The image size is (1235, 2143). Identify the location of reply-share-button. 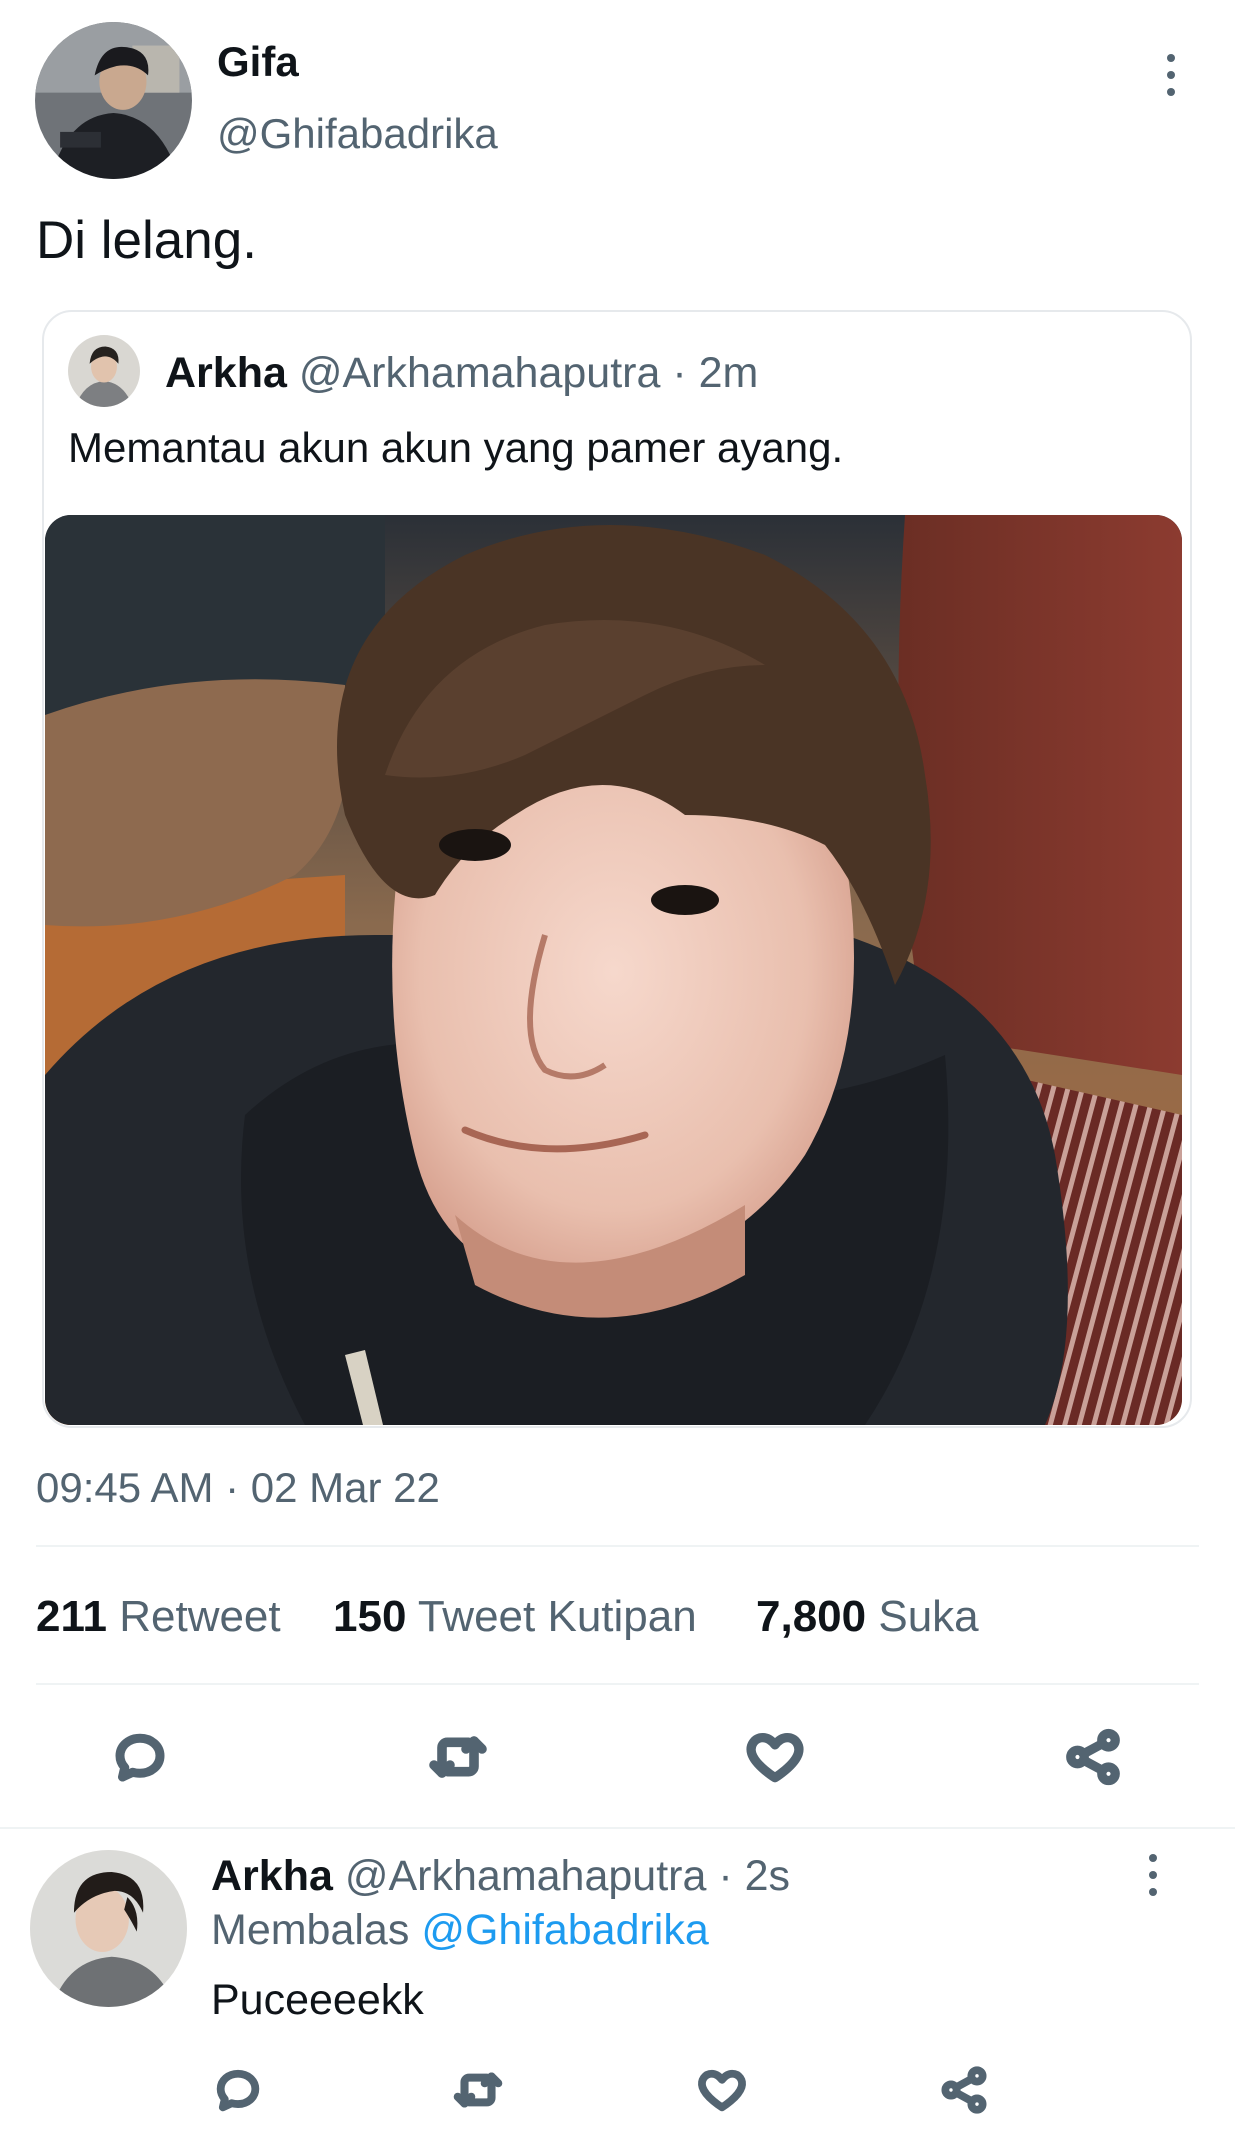
(964, 2090).